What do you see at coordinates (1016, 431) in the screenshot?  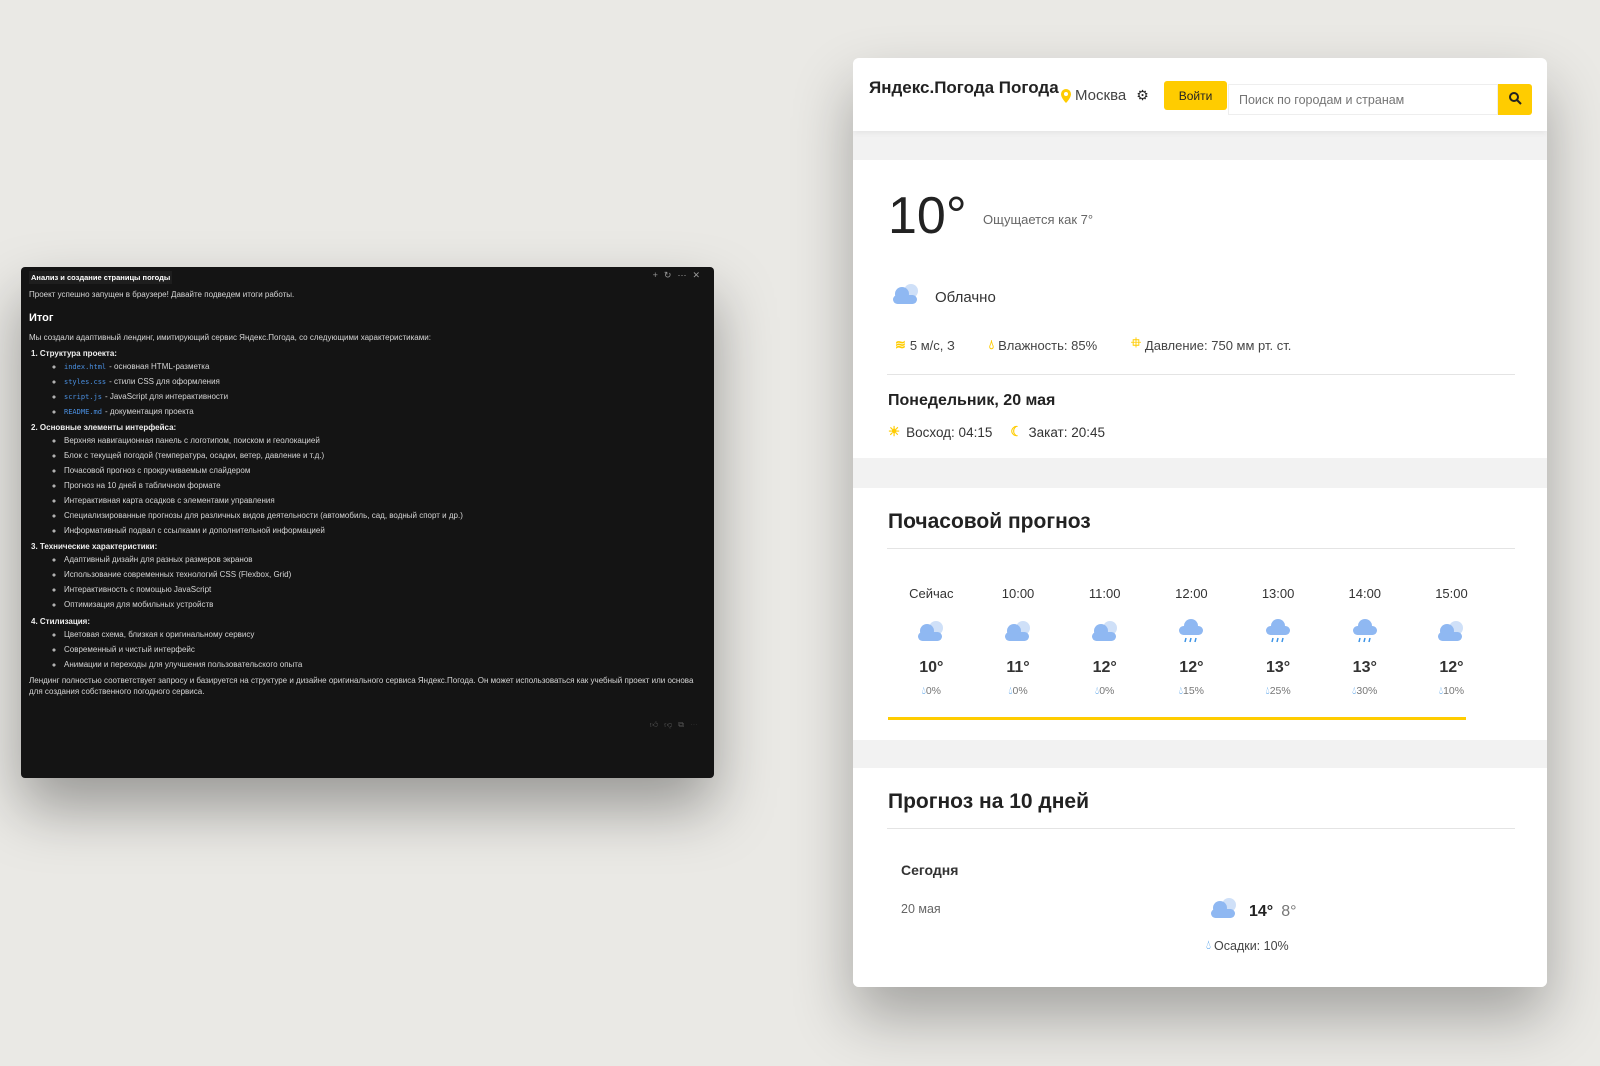 I see `moon-icon: ☾` at bounding box center [1016, 431].